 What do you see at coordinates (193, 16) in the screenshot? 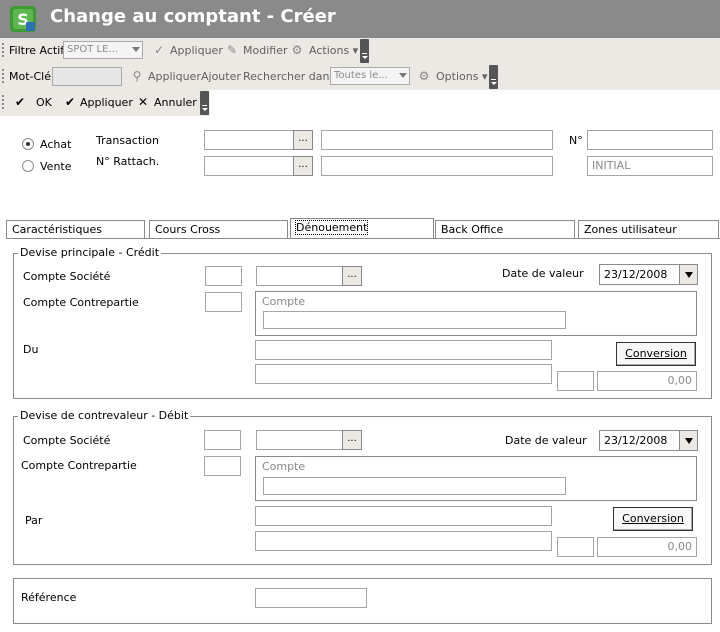
I see `window-title: Change au comptant - Créer` at bounding box center [193, 16].